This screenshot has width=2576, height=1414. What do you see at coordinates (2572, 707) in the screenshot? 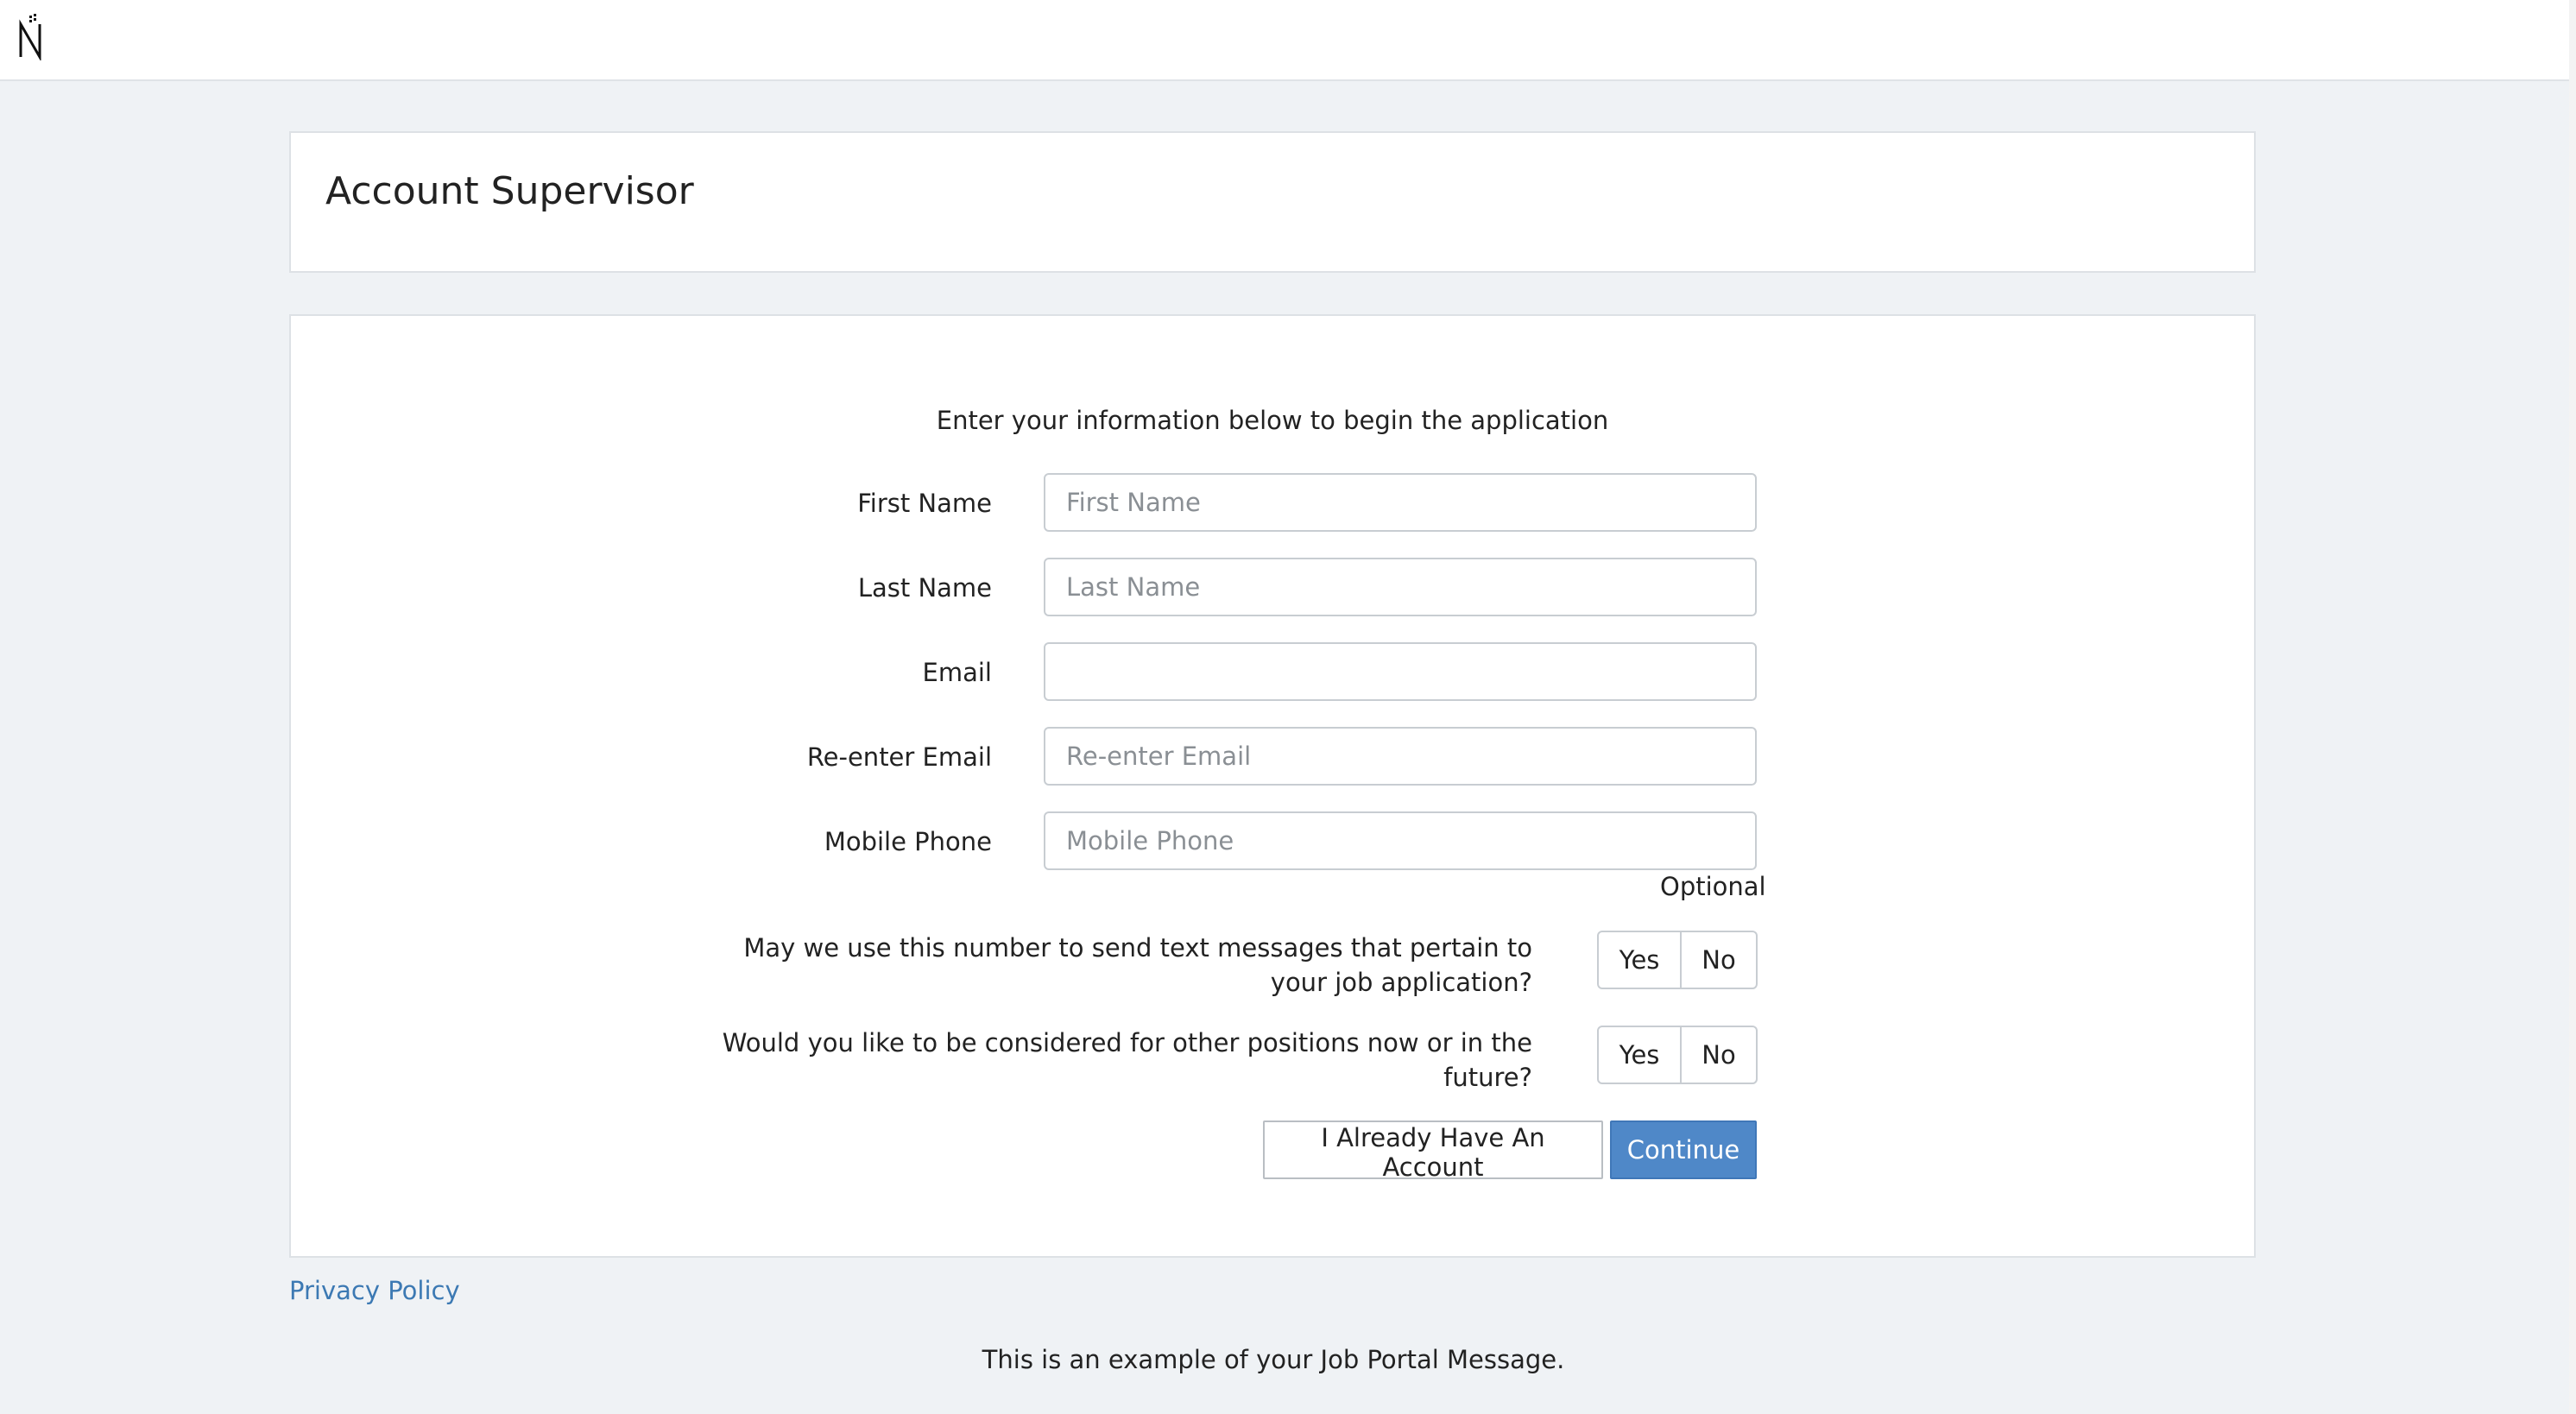
I see `scrollbar` at bounding box center [2572, 707].